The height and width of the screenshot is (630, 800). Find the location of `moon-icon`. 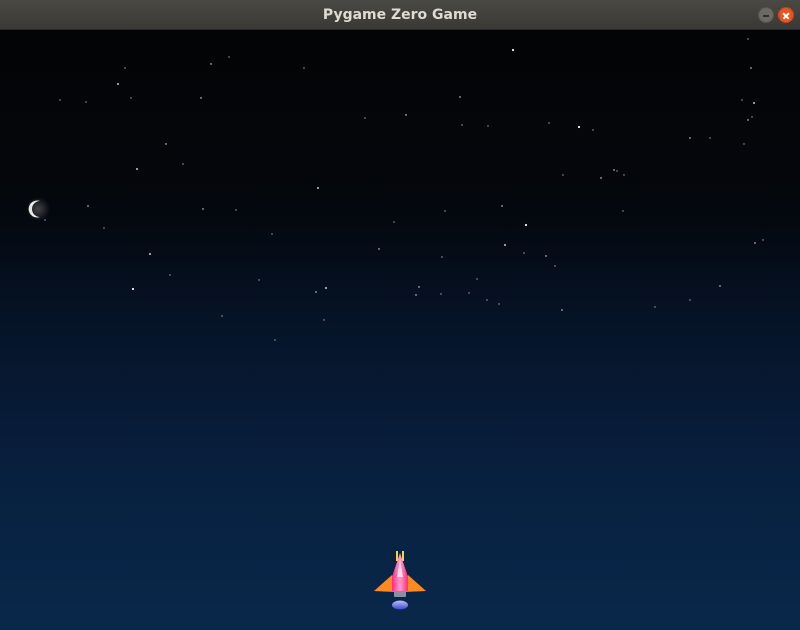

moon-icon is located at coordinates (38, 209).